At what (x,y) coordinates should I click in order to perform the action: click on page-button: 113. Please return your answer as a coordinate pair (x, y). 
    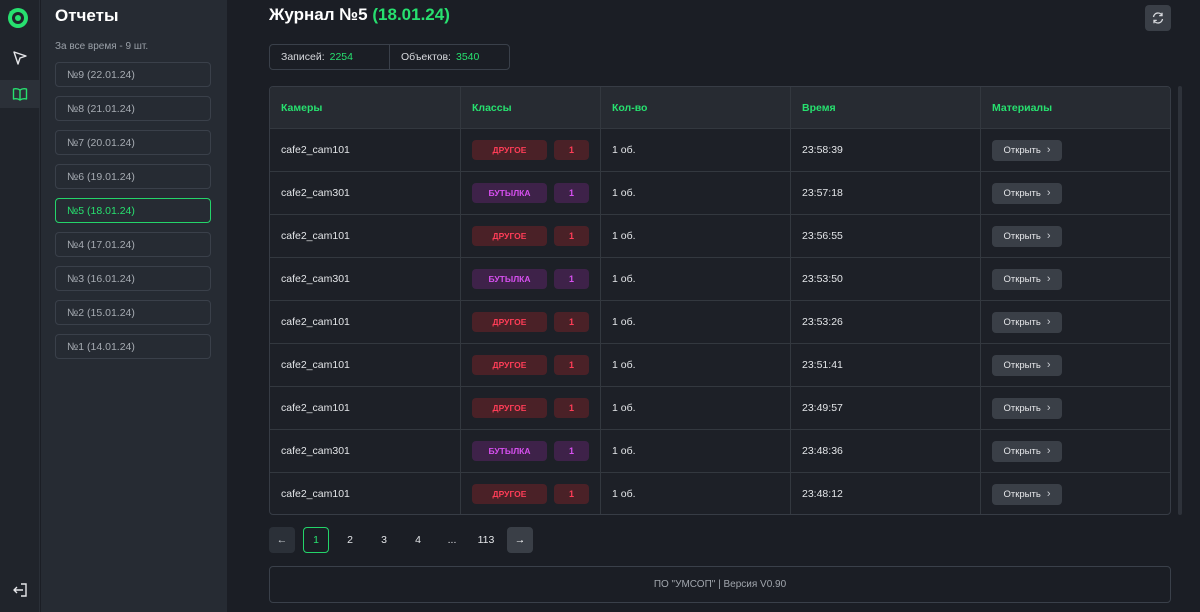
    Looking at the image, I should click on (486, 540).